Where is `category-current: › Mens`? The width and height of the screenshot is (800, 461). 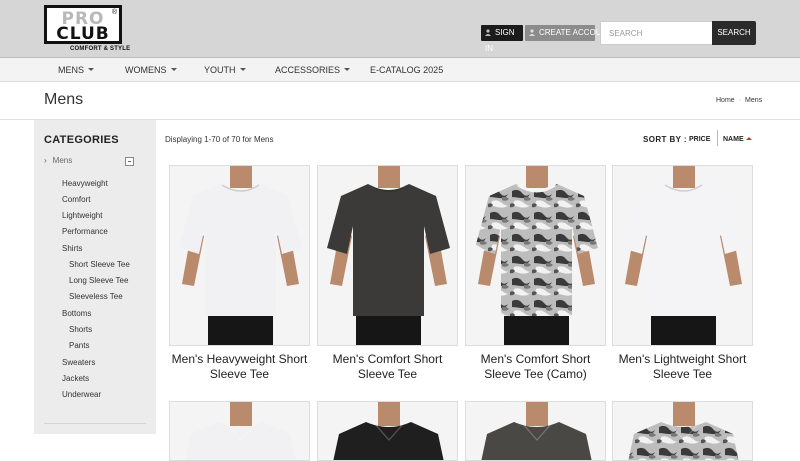 category-current: › Mens is located at coordinates (58, 160).